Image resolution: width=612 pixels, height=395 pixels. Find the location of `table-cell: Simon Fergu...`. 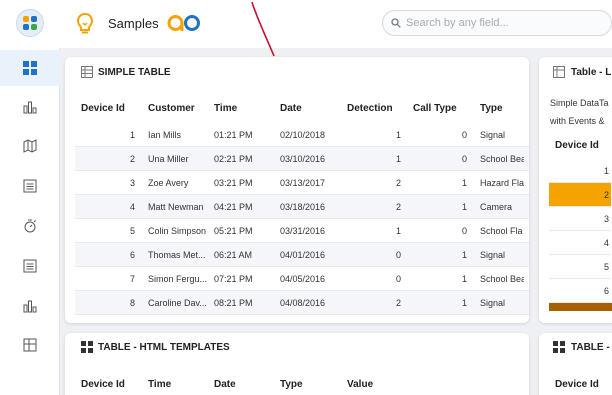

table-cell: Simon Fergu... is located at coordinates (178, 279).